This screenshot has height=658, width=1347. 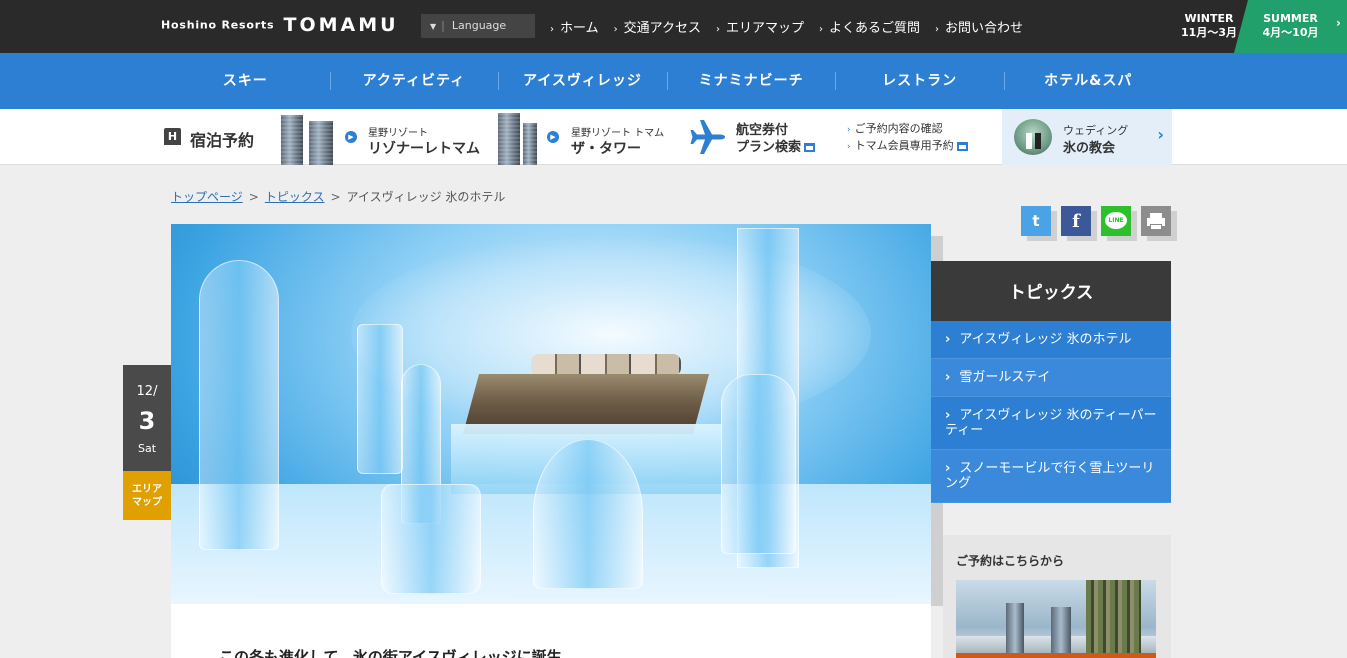 I want to click on season-summer-button: SUMMER 4月〜10月 ›, so click(x=1290, y=26).